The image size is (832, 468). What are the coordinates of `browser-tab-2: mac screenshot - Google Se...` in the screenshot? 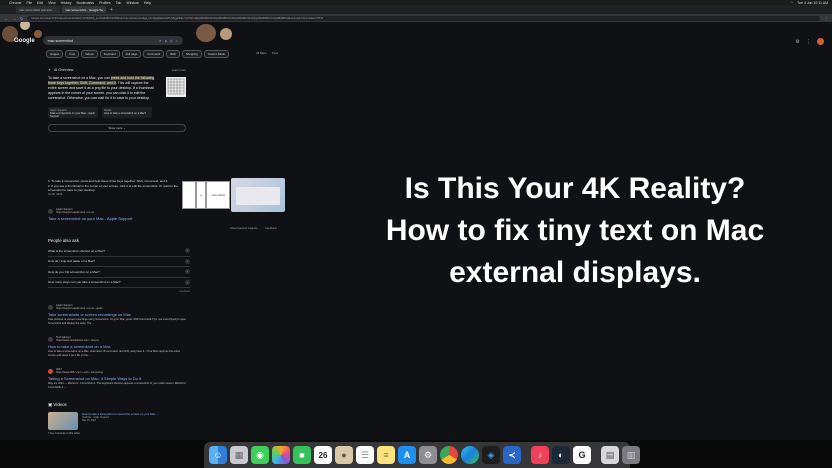 It's located at (84, 9).